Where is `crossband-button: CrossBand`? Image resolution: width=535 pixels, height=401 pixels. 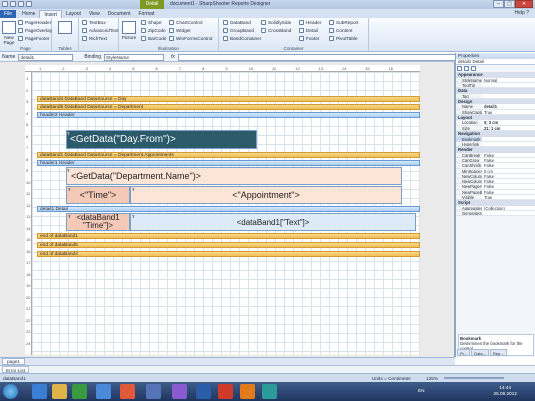 crossband-button: CrossBand is located at coordinates (276, 30).